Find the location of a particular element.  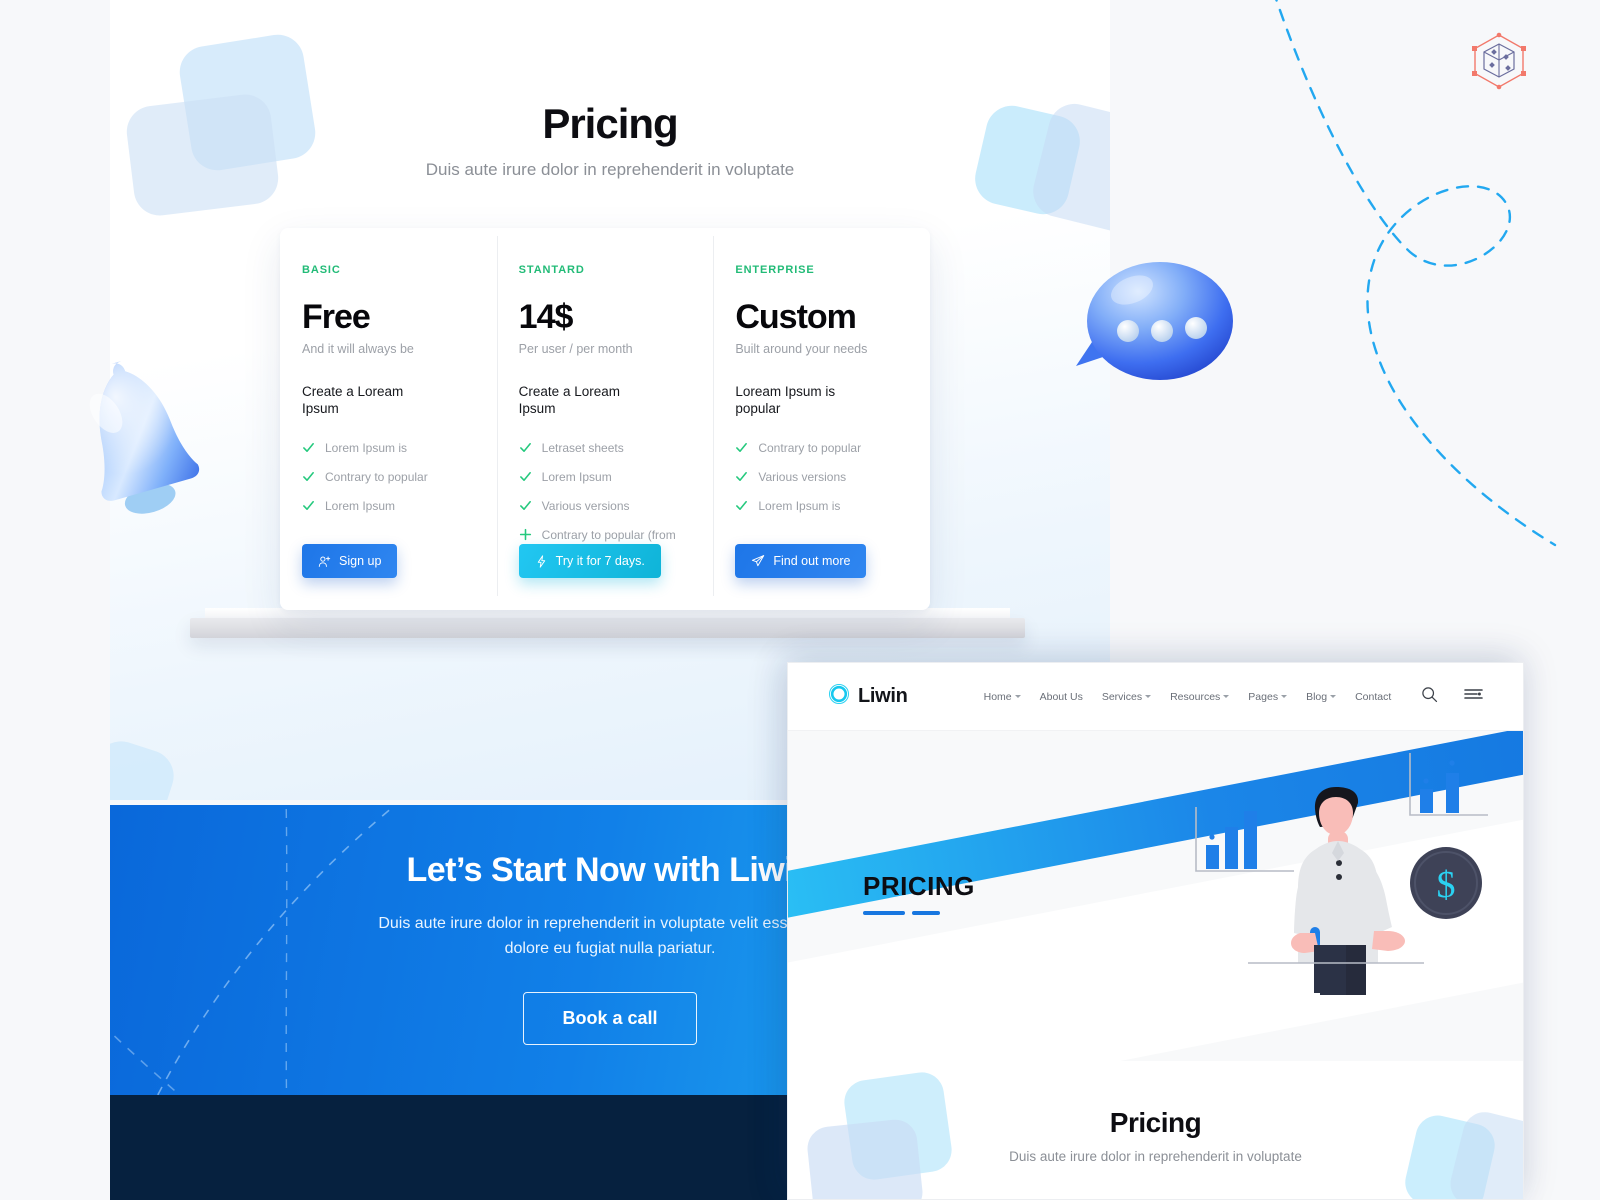

paper-plane-icon is located at coordinates (758, 561).